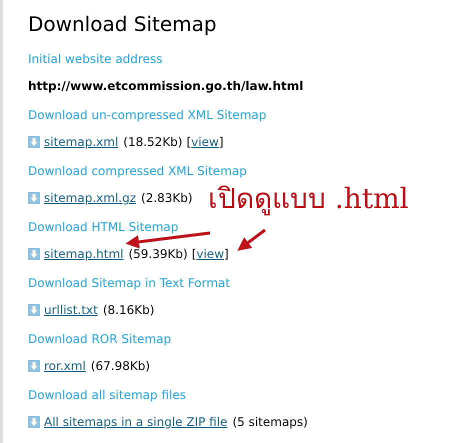 This screenshot has width=451, height=443. I want to click on file-link: sitemap.xml.gz, so click(90, 198).